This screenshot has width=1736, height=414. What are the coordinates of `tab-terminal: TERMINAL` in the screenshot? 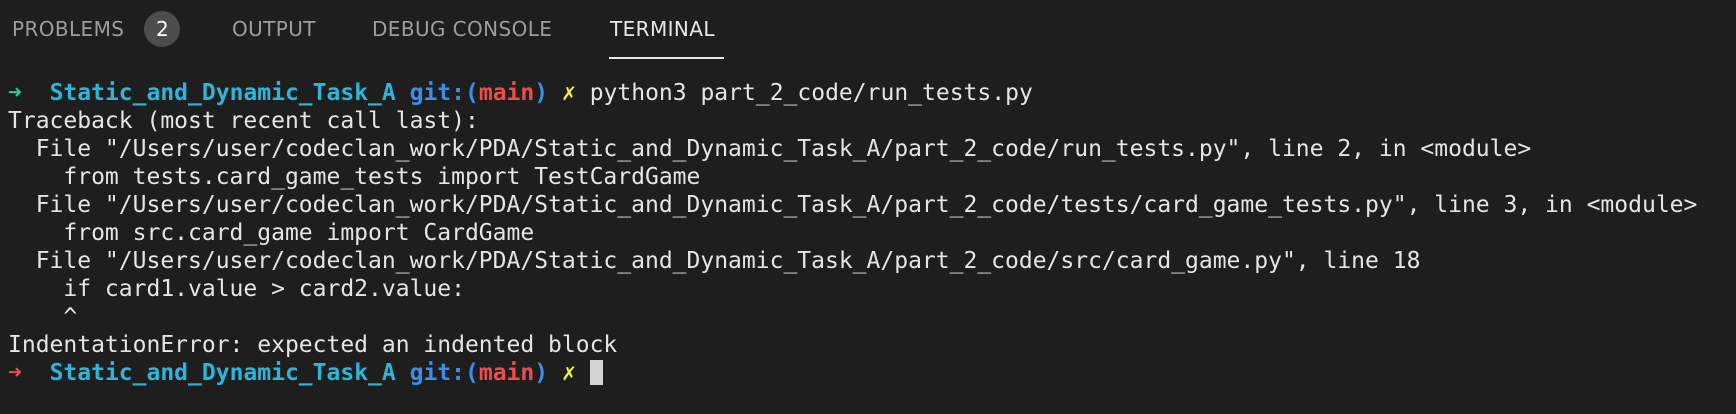 It's located at (662, 29).